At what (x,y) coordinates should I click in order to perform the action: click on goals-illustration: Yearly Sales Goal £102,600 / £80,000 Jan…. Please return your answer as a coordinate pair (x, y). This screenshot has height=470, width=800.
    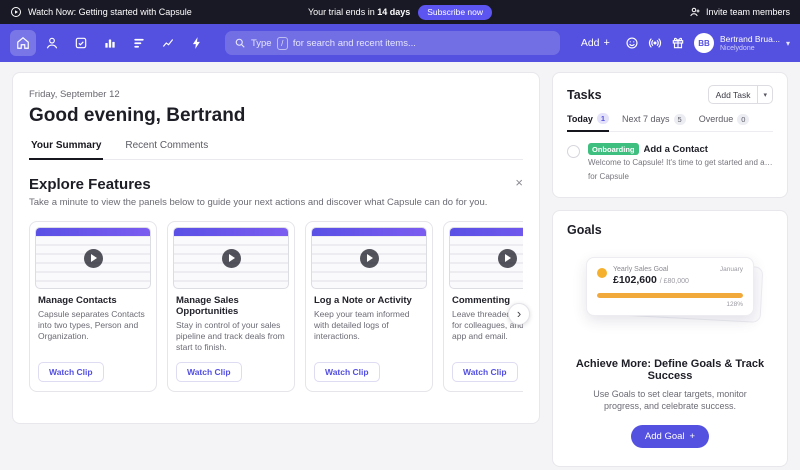
    Looking at the image, I should click on (670, 297).